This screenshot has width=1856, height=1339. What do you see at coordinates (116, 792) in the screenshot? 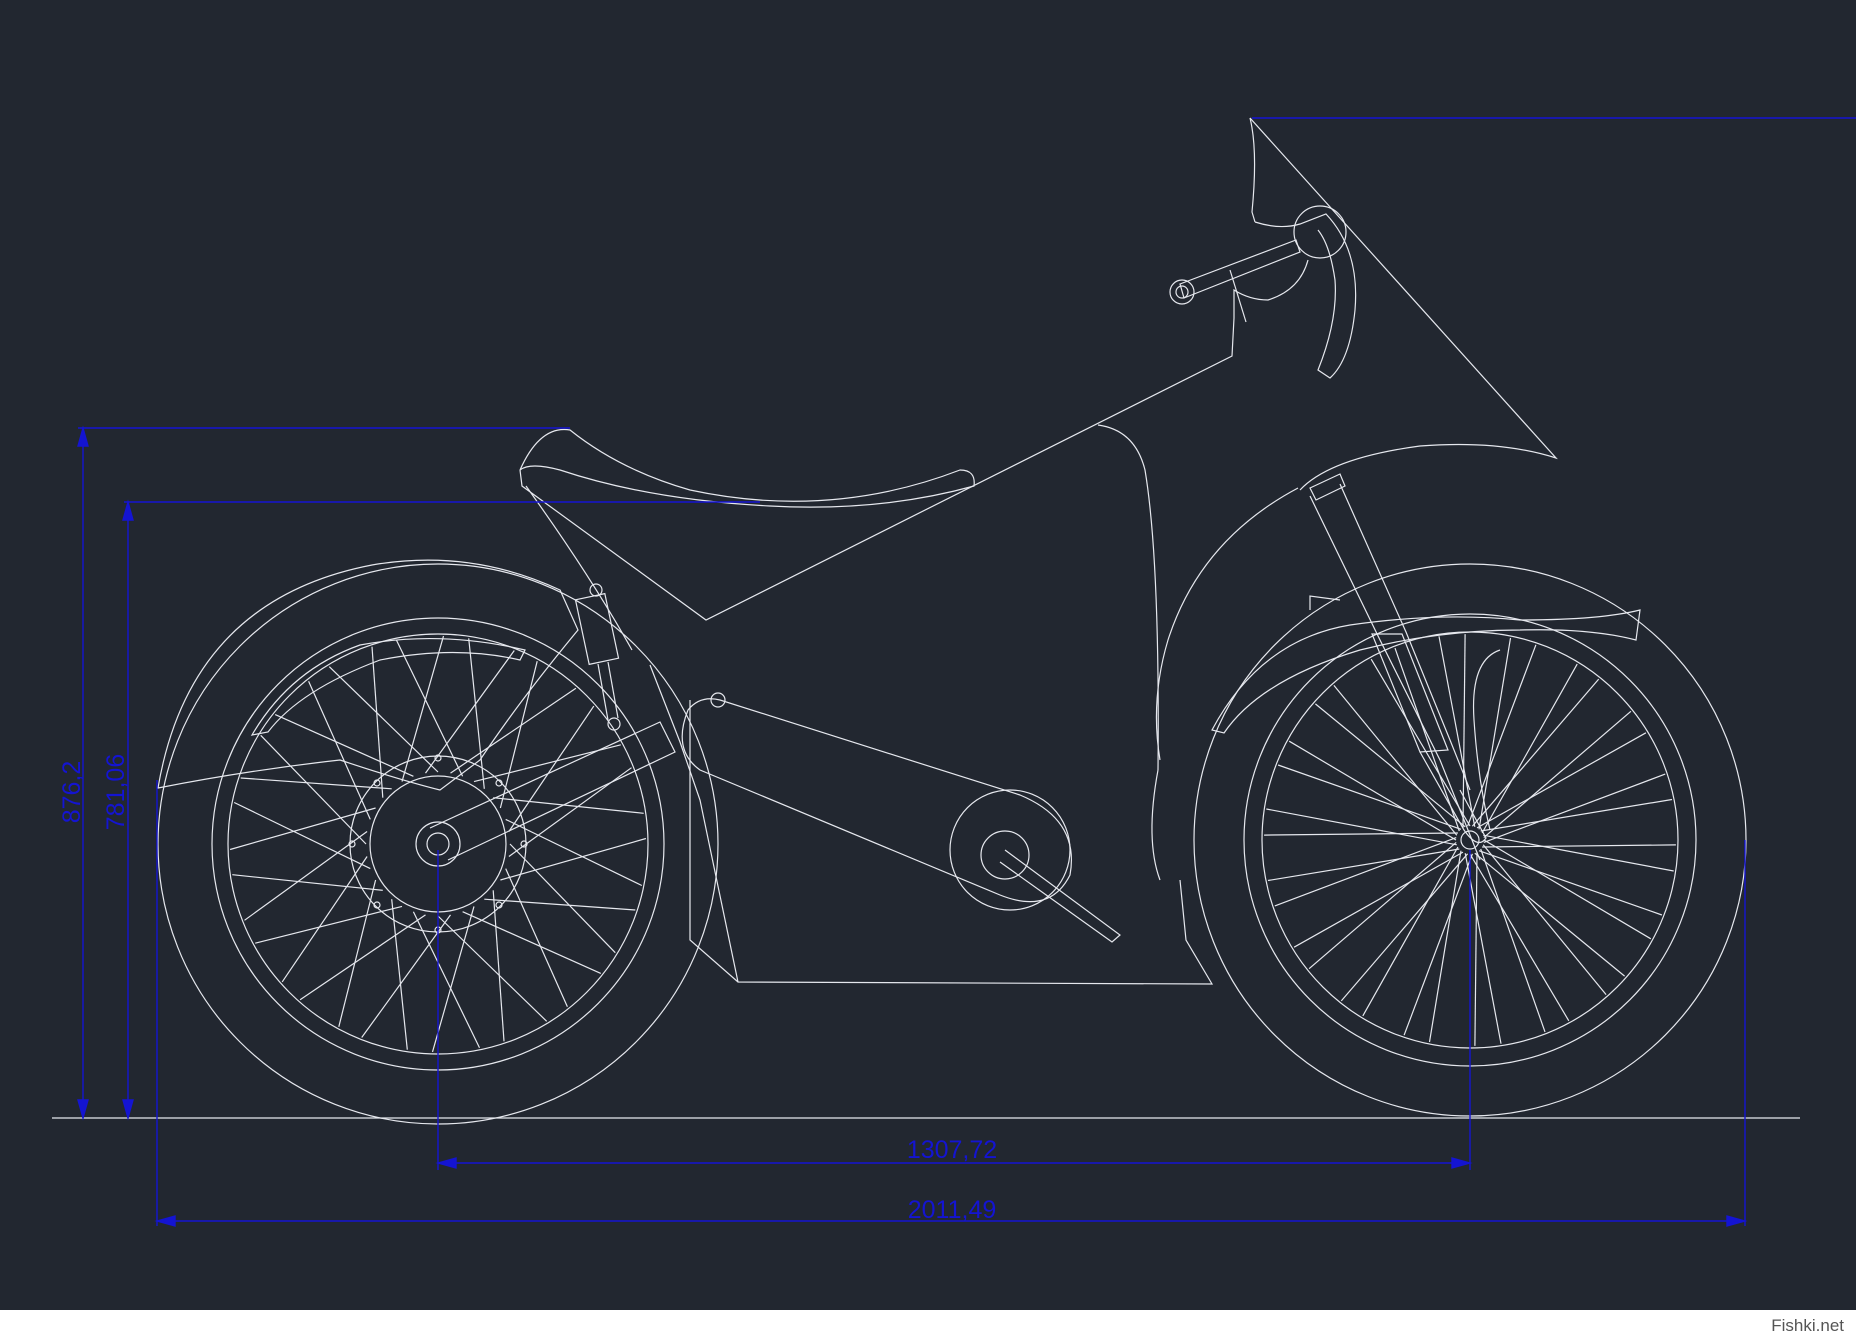
I see `dim-seat-height: 781,06` at bounding box center [116, 792].